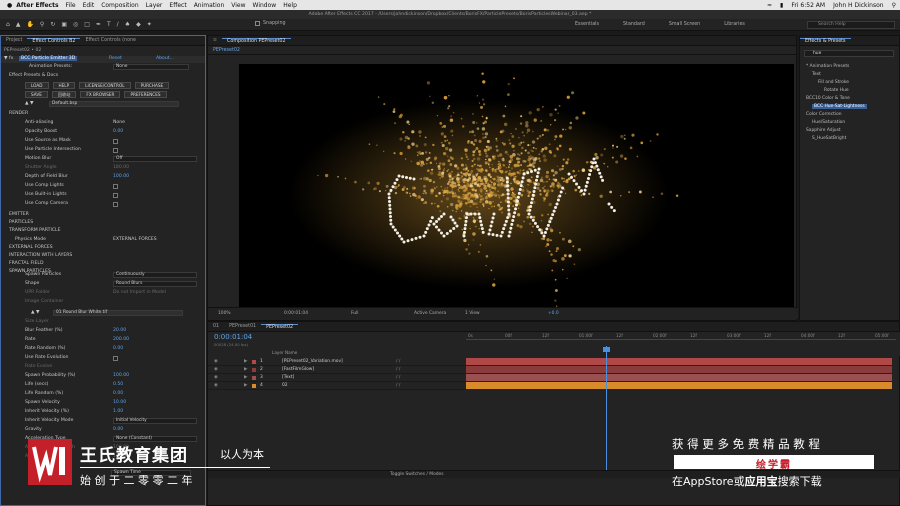 The image size is (900, 506). Describe the element at coordinates (37, 85) in the screenshot. I see `load-button: LOAD` at that location.